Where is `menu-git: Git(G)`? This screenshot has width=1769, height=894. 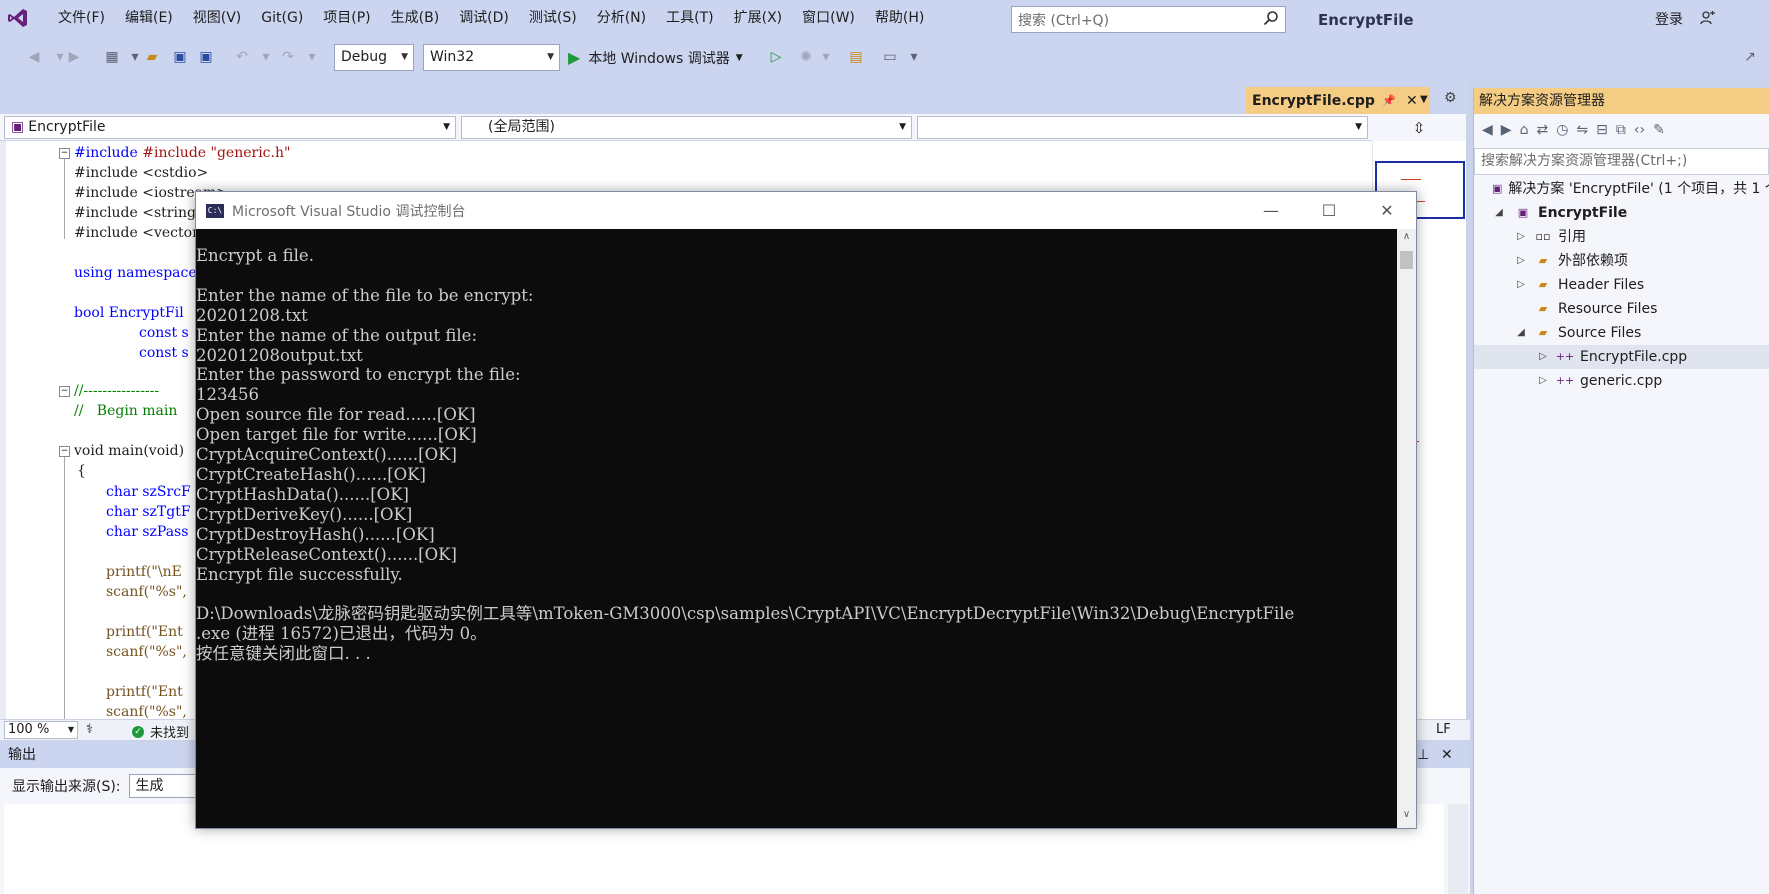 menu-git: Git(G) is located at coordinates (282, 18).